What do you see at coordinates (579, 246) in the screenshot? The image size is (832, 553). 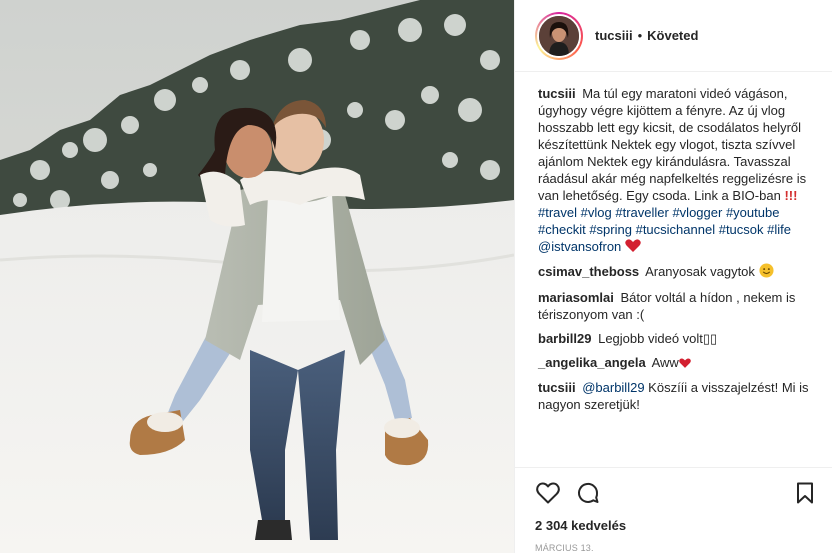 I see `mention-link: @istvansofron` at bounding box center [579, 246].